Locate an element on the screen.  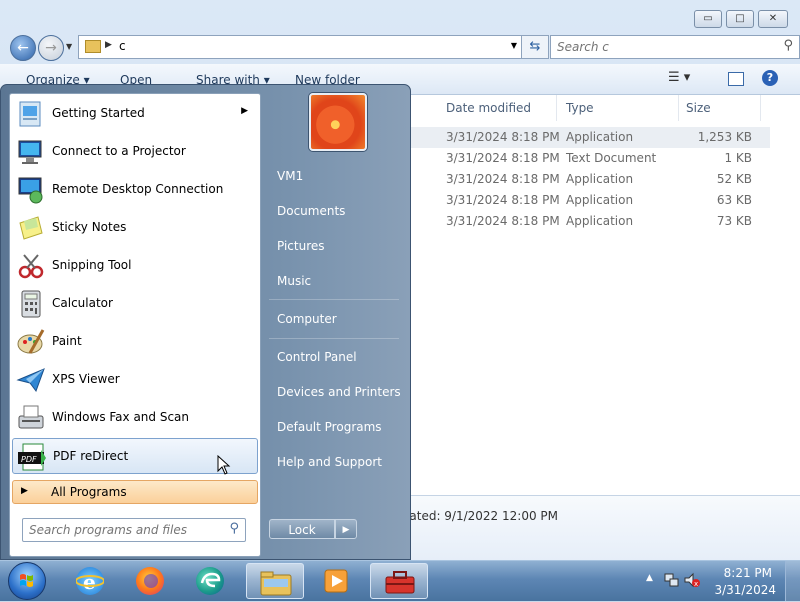
program-snipping-tool: Snipping Tool is located at coordinates (135, 266).